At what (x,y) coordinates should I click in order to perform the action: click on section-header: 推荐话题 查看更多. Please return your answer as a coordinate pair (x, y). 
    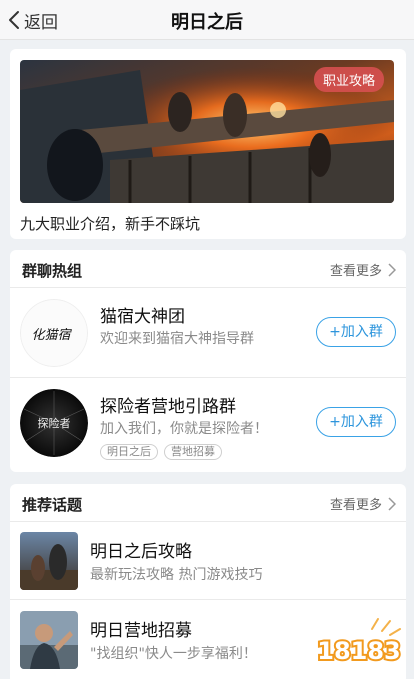
    Looking at the image, I should click on (208, 503).